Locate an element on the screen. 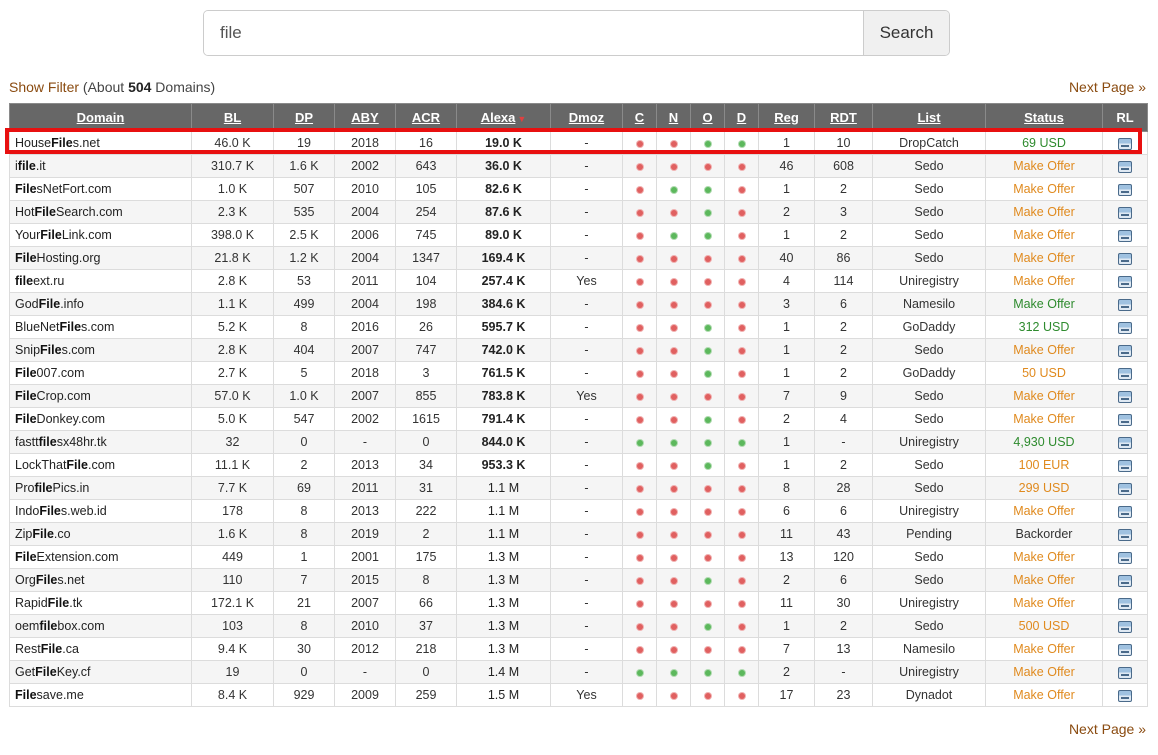  column-header-domain: Domain is located at coordinates (100, 117).